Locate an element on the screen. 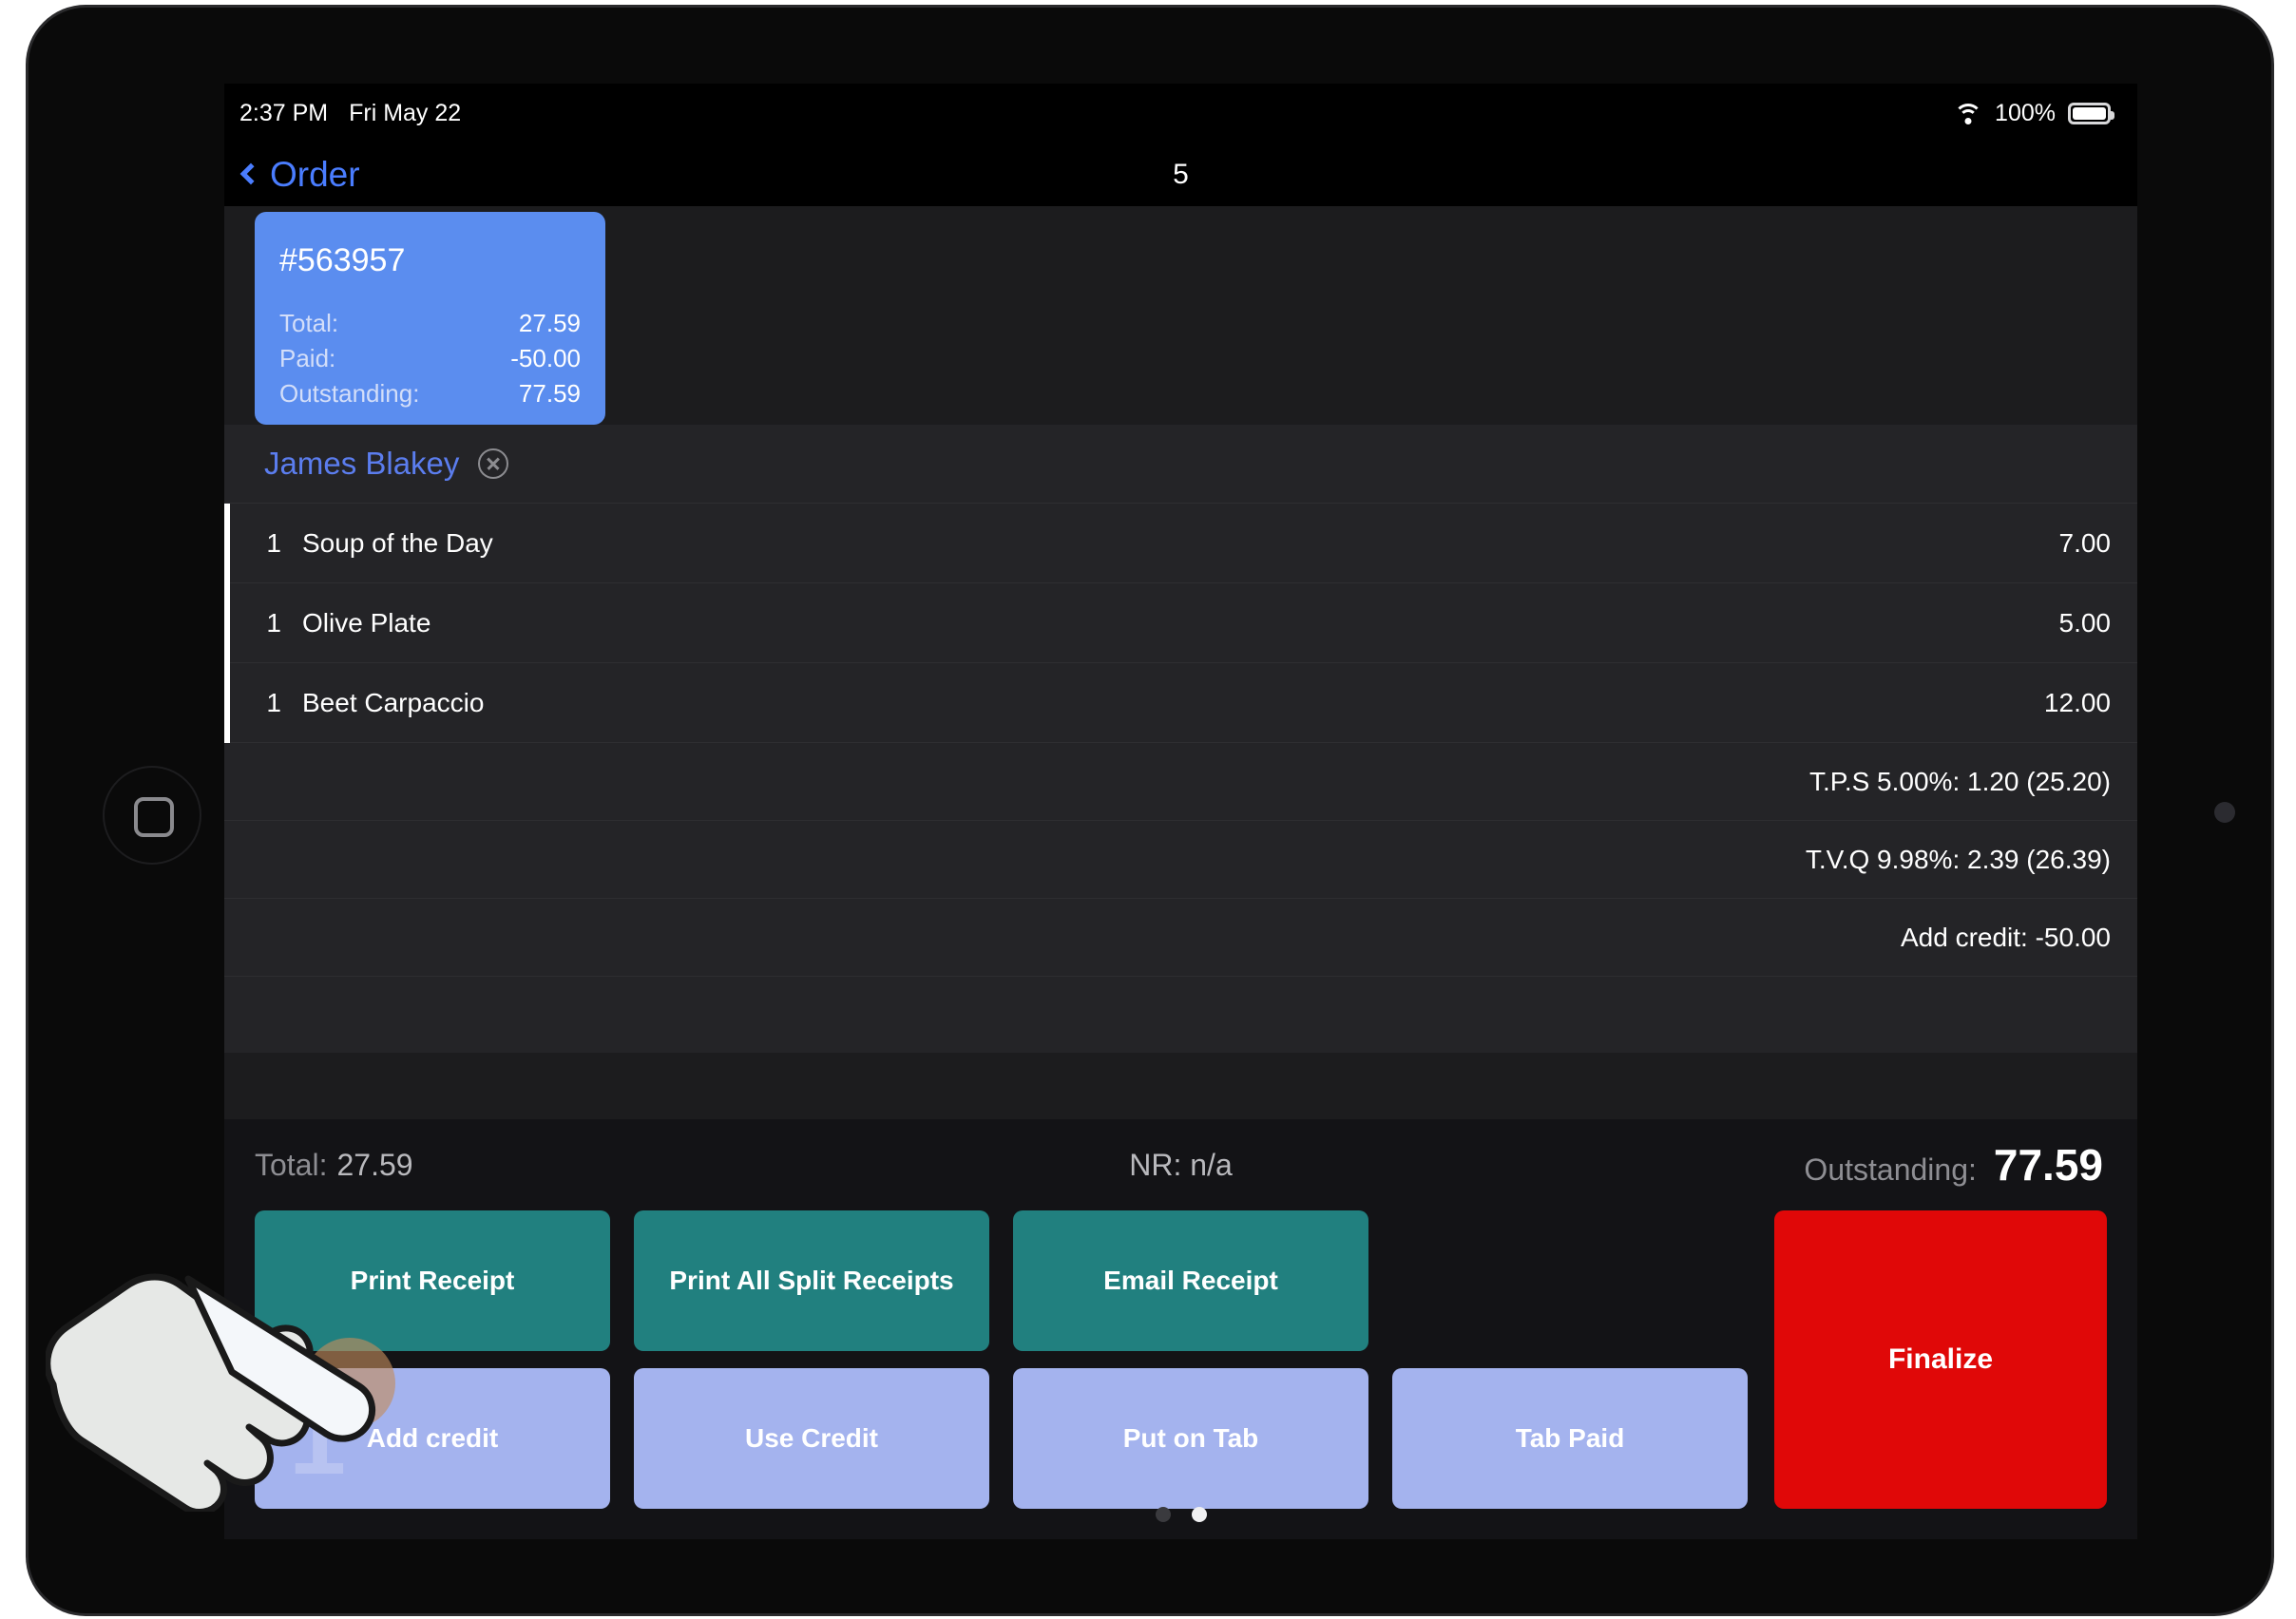  tax-row-tvq: T.V.Q 9.98%: 2.39 (26.39) is located at coordinates (1180, 860).